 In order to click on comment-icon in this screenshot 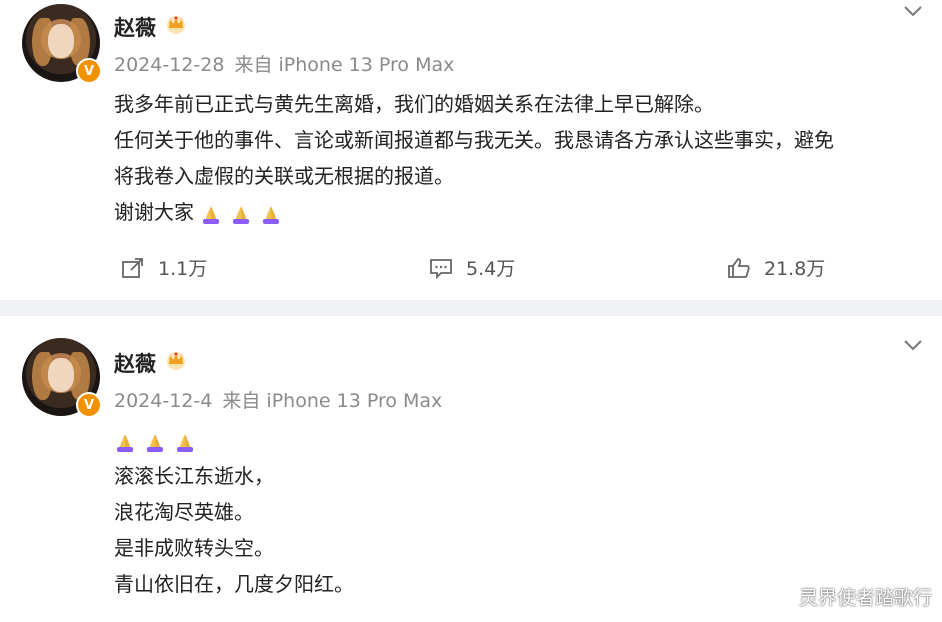, I will do `click(441, 268)`.